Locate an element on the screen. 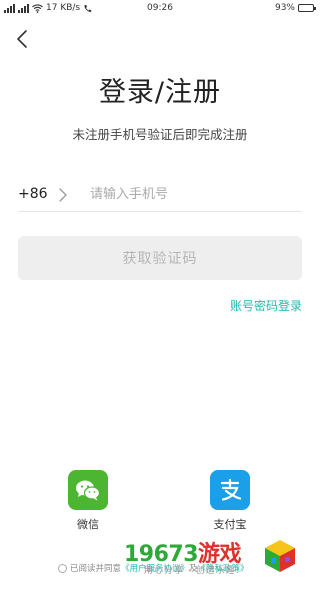 The height and width of the screenshot is (600, 320). password-login-link: 账号密码登录 is located at coordinates (266, 305).